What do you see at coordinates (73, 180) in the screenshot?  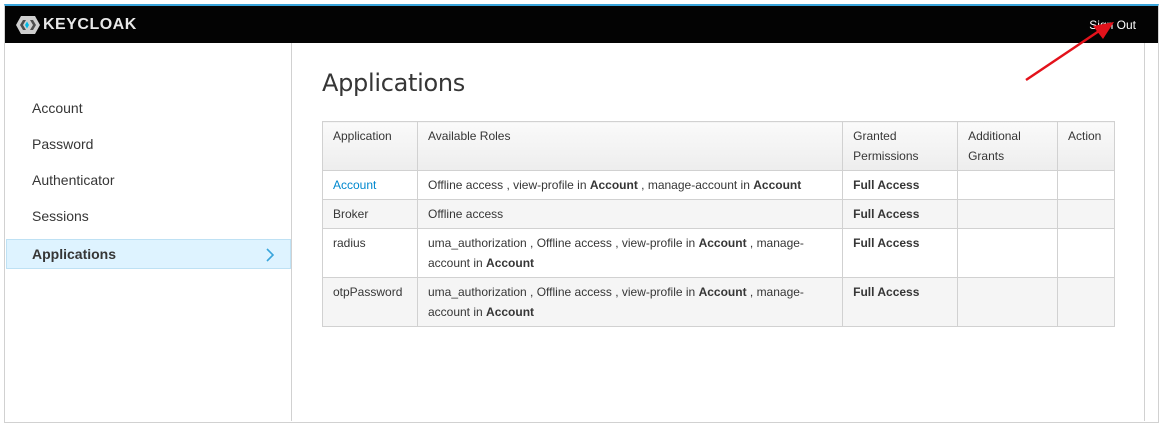 I see `sidebar-item-label: Authenticator` at bounding box center [73, 180].